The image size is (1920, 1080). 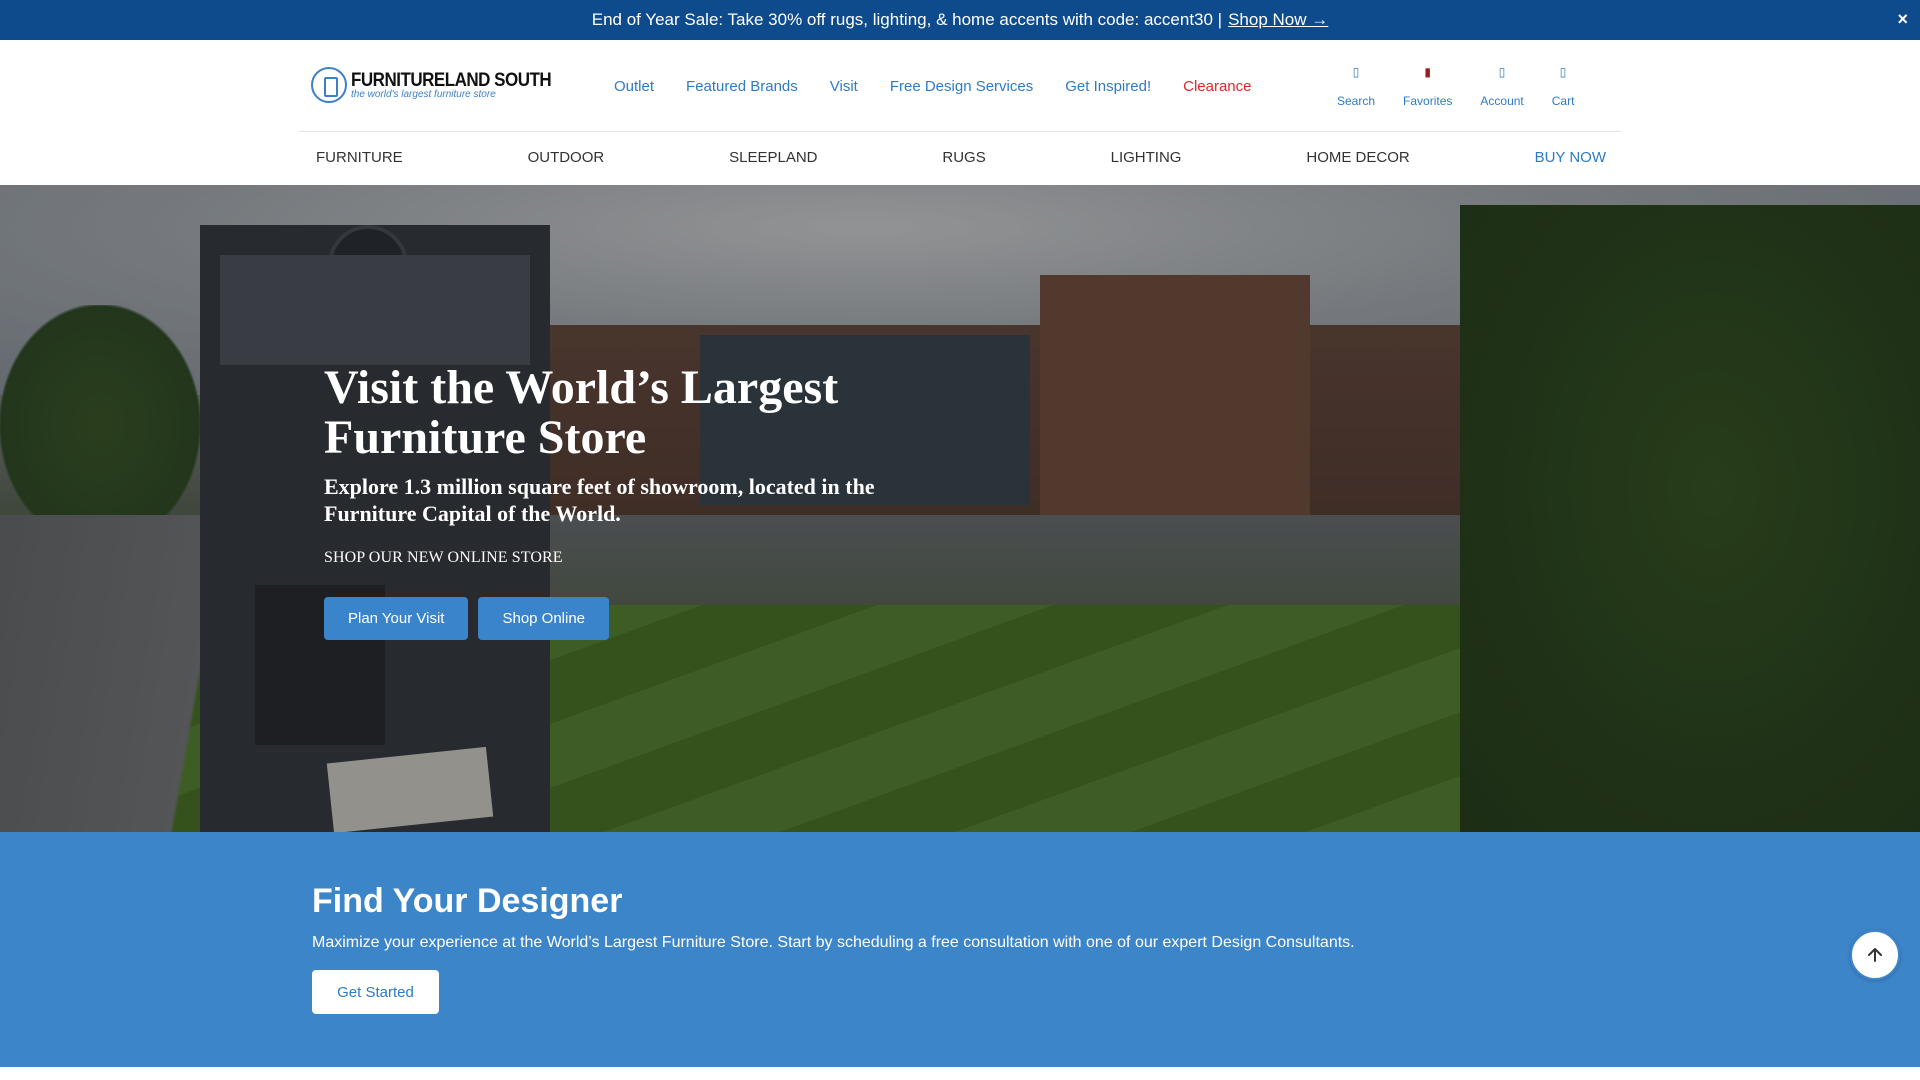 What do you see at coordinates (960, 131) in the screenshot?
I see `header-divider` at bounding box center [960, 131].